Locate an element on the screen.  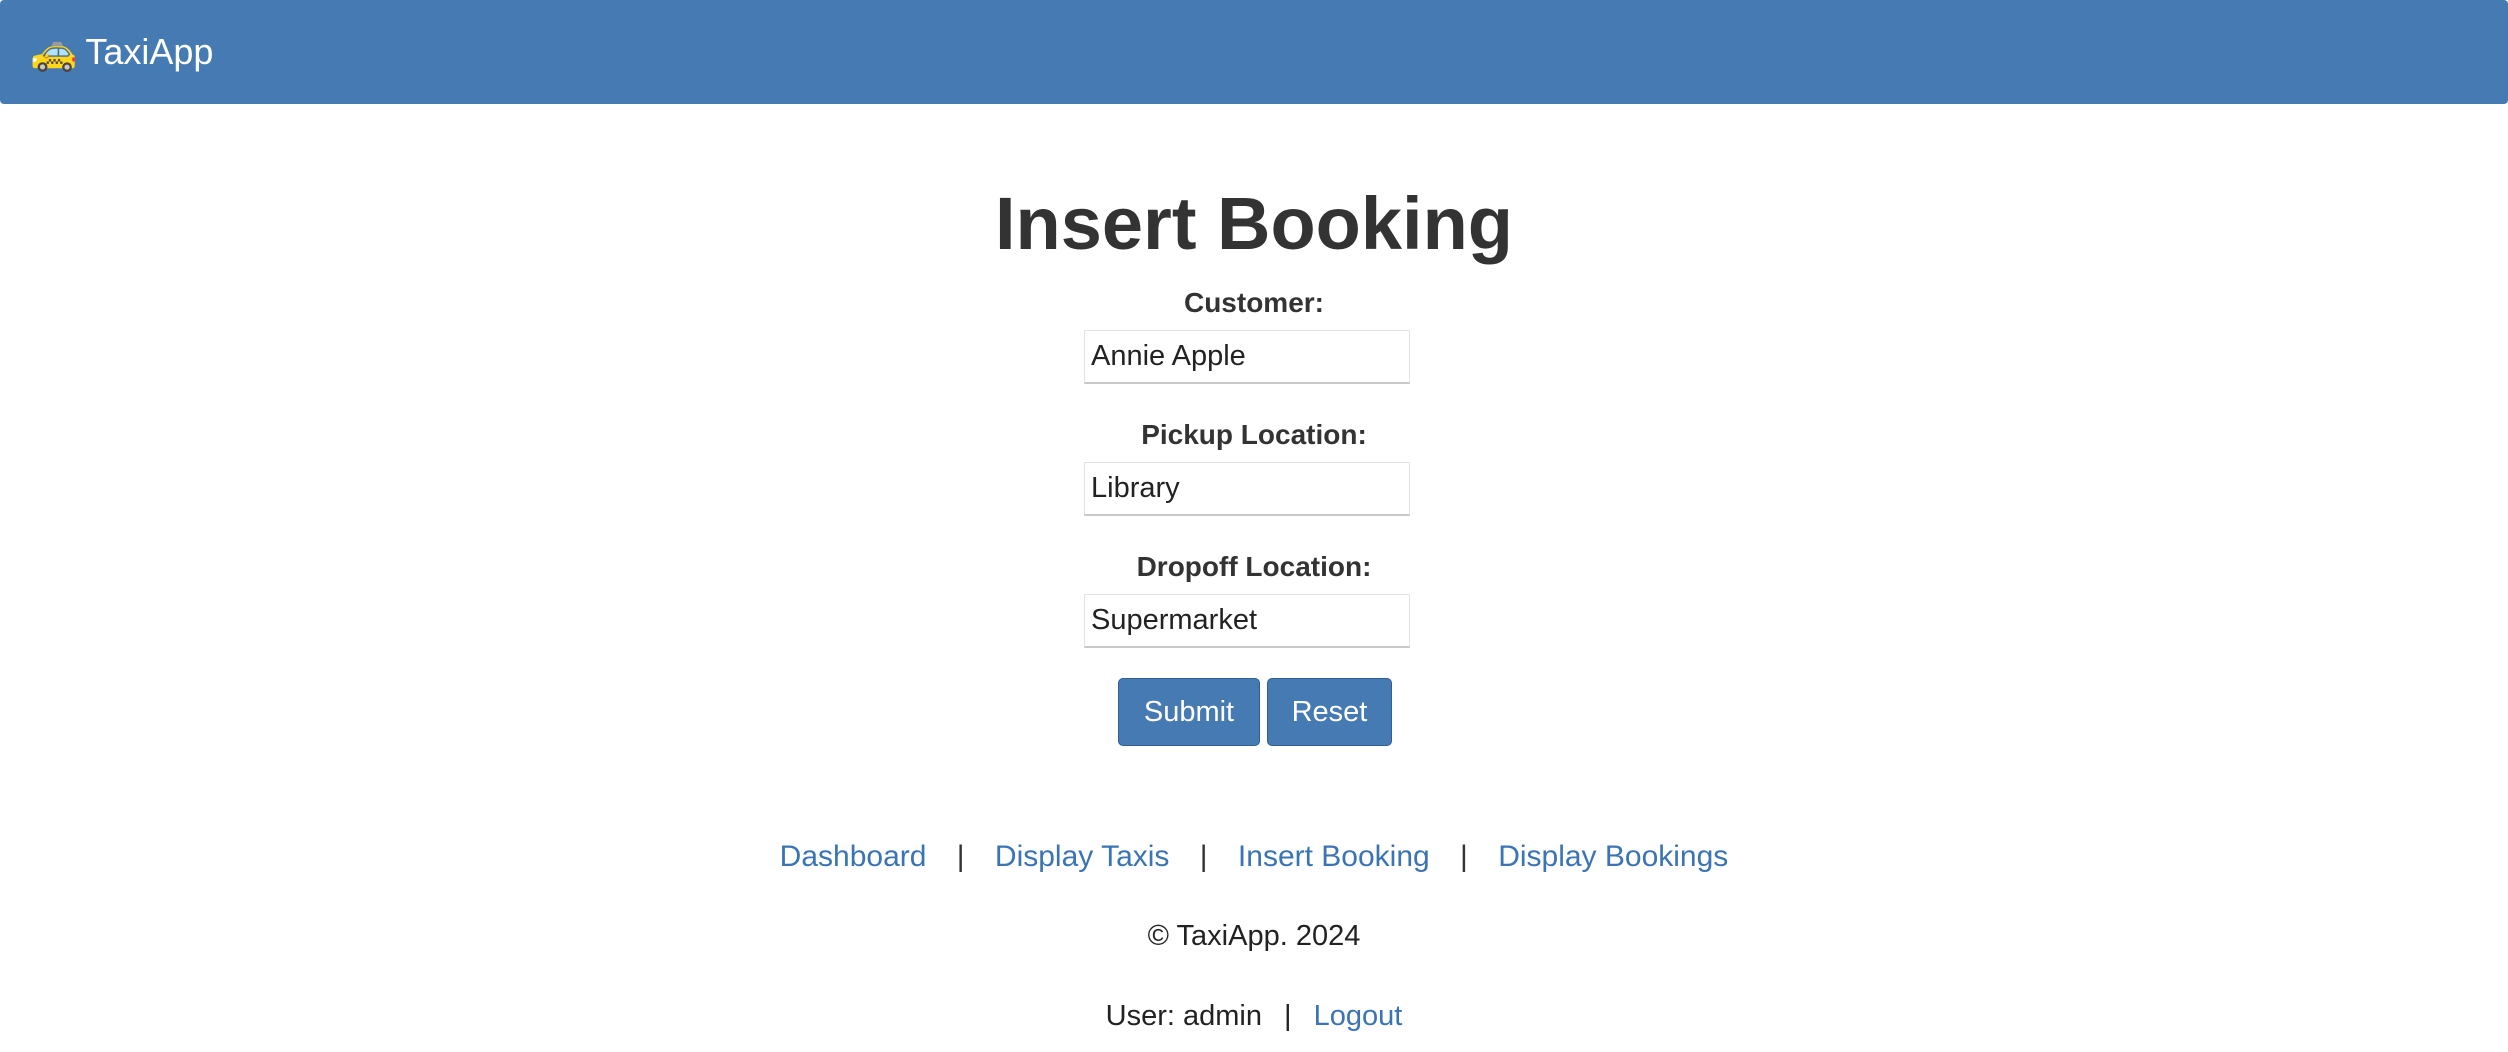
copyright-text: © TaxiApp. 2024 is located at coordinates (1254, 936).